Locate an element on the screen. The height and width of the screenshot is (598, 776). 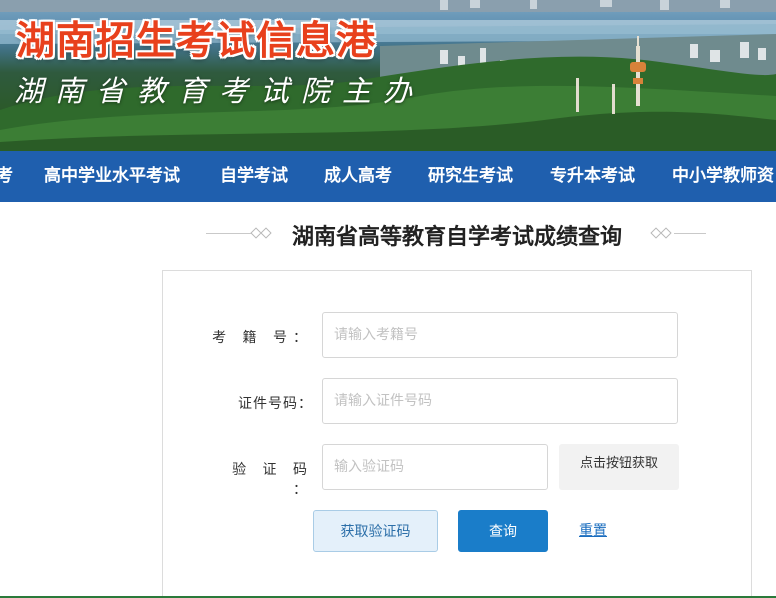
exam-id-label: 考 籍 号： is located at coordinates (262, 338).